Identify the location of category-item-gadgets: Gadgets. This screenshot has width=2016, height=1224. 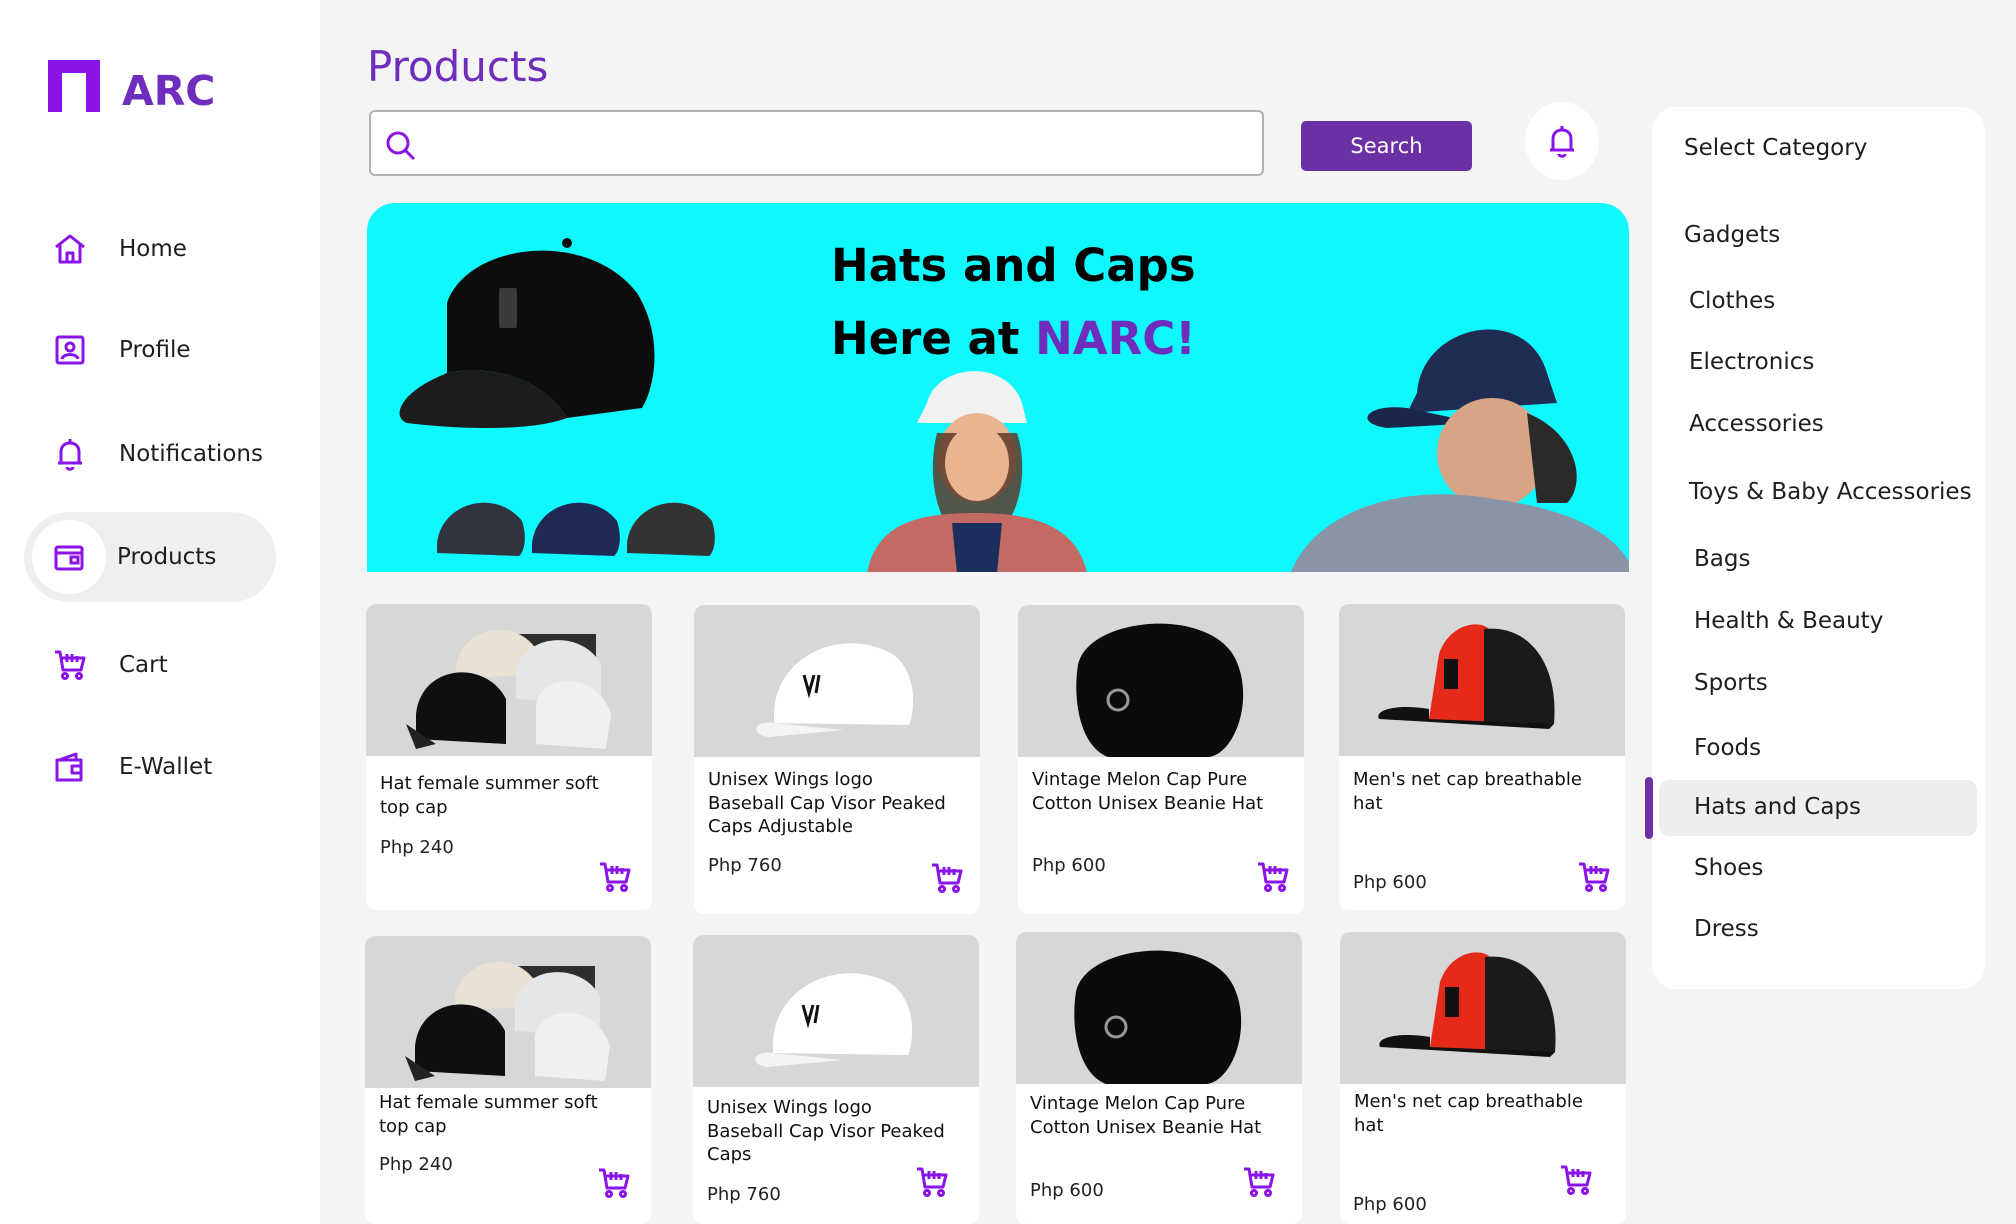
(1818, 235).